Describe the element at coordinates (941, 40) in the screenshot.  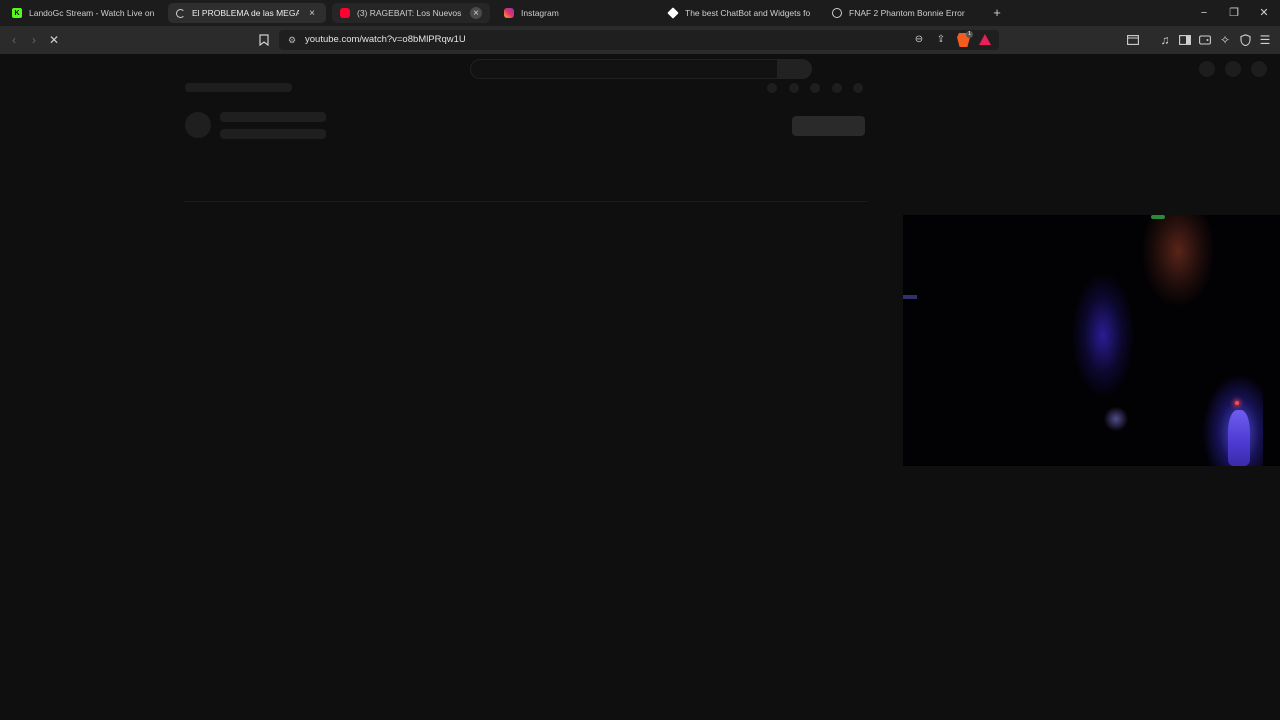
I see `share-icon: ⇪` at that location.